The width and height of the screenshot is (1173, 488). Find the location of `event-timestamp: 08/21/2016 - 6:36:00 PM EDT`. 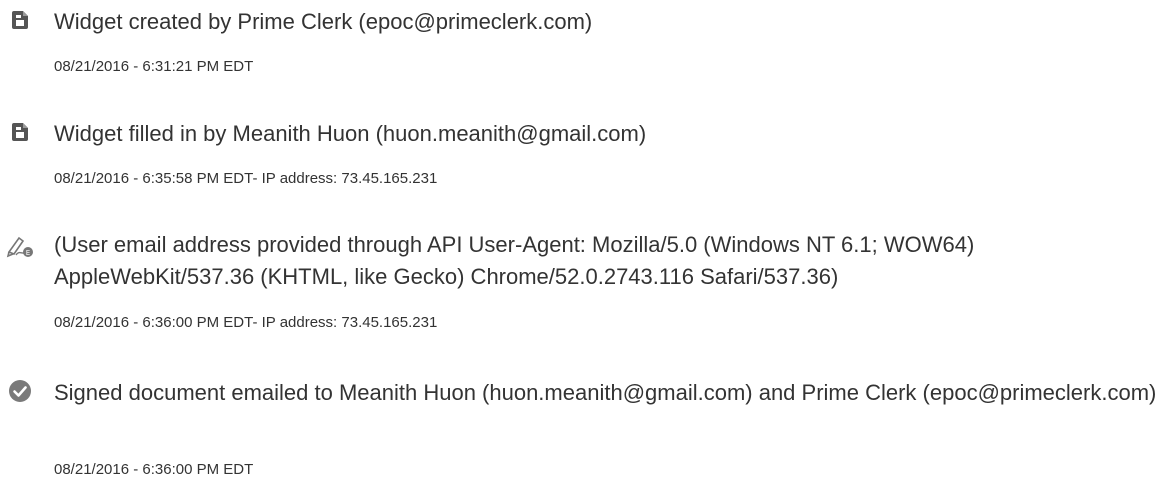

event-timestamp: 08/21/2016 - 6:36:00 PM EDT is located at coordinates (154, 469).